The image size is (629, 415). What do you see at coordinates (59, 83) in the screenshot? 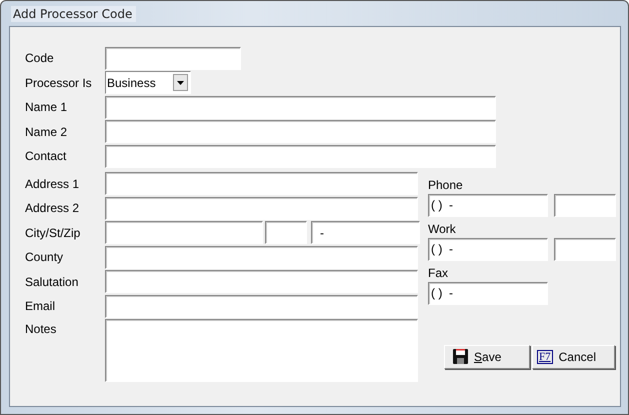
I see `field-label: Processor Is` at bounding box center [59, 83].